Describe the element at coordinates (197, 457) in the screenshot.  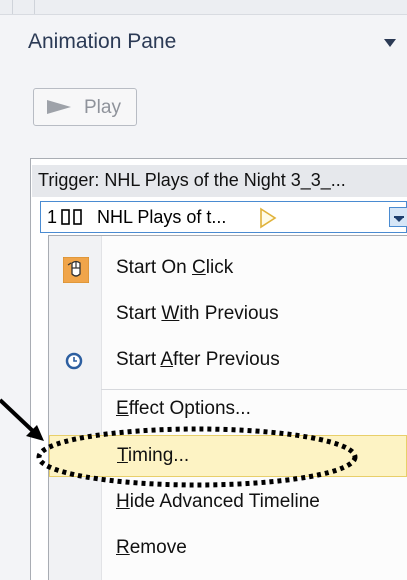
I see `highlight-ellipse` at that location.